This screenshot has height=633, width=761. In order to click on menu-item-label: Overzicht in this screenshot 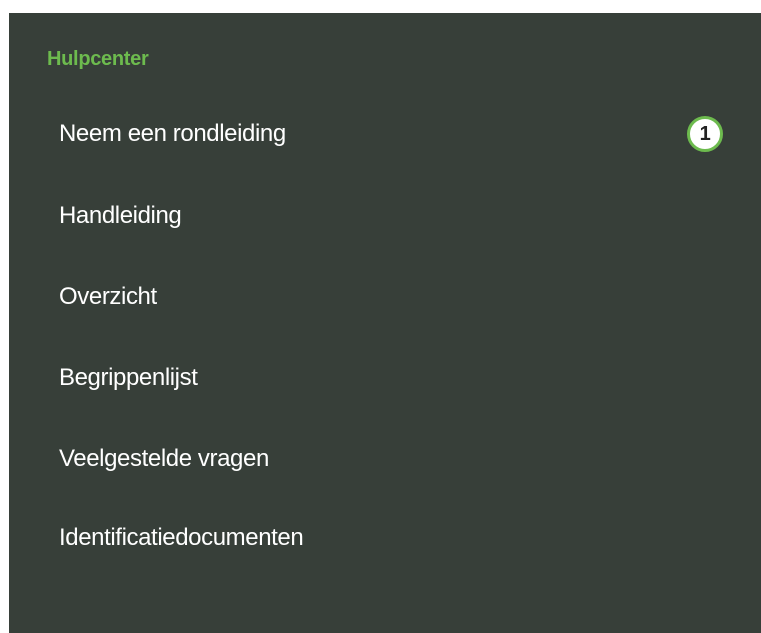, I will do `click(108, 296)`.